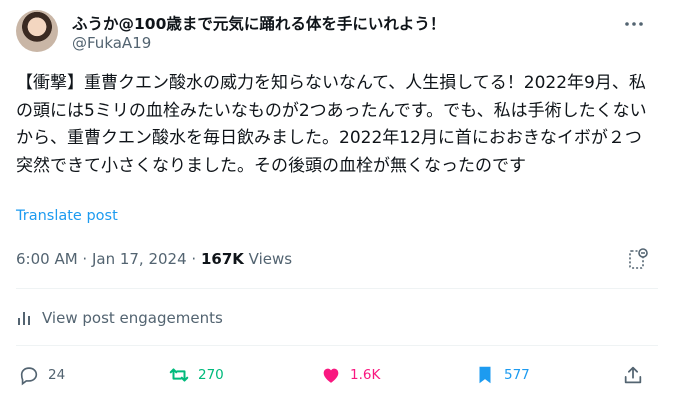 Image resolution: width=674 pixels, height=413 pixels. Describe the element at coordinates (24, 318) in the screenshot. I see `analytics-icon` at that location.